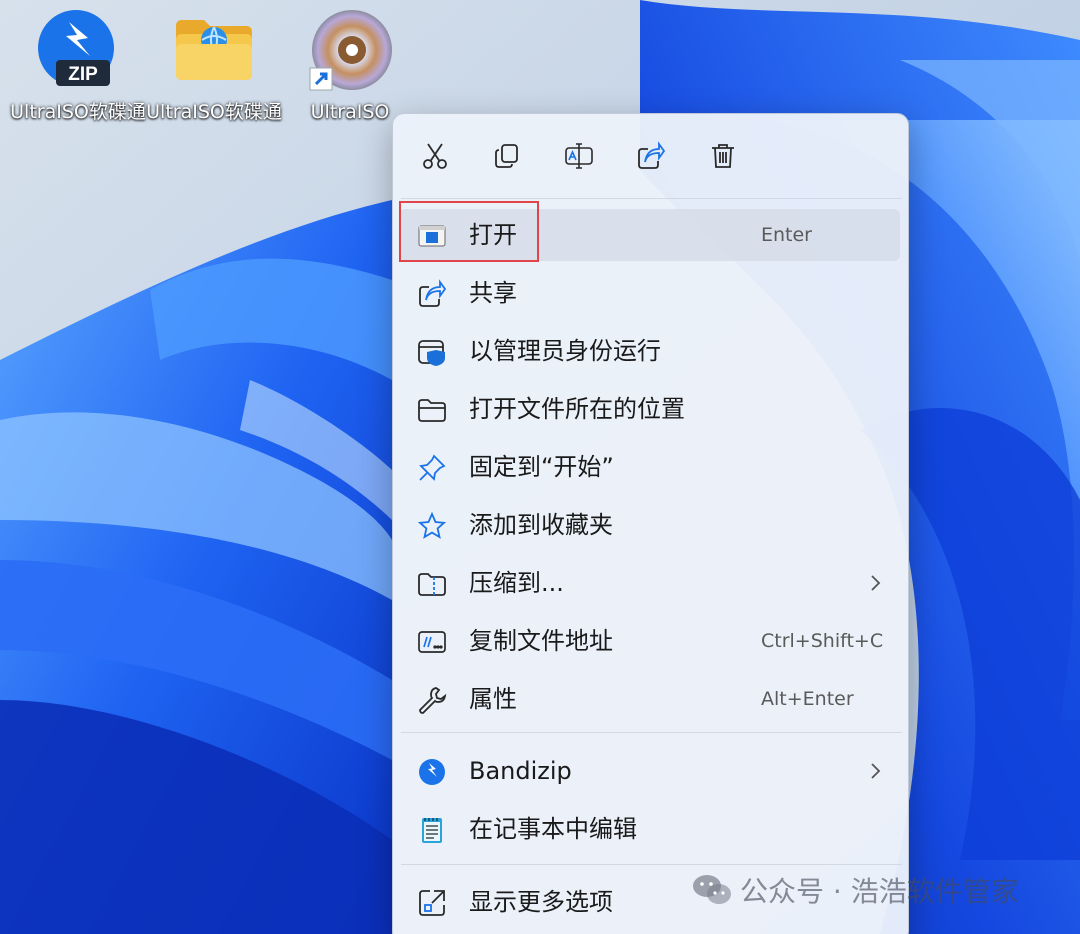 The height and width of the screenshot is (934, 1080). Describe the element at coordinates (577, 409) in the screenshot. I see `menu-item-label: 打开文件所在的位置` at that location.